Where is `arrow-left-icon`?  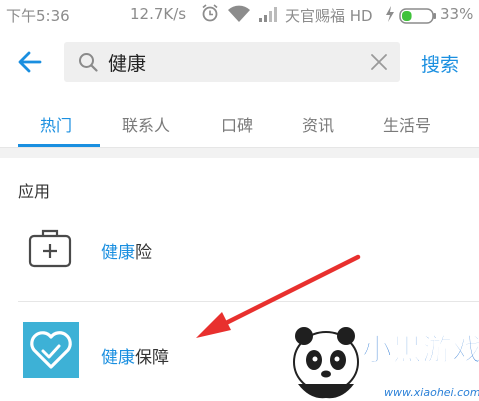 arrow-left-icon is located at coordinates (30, 62).